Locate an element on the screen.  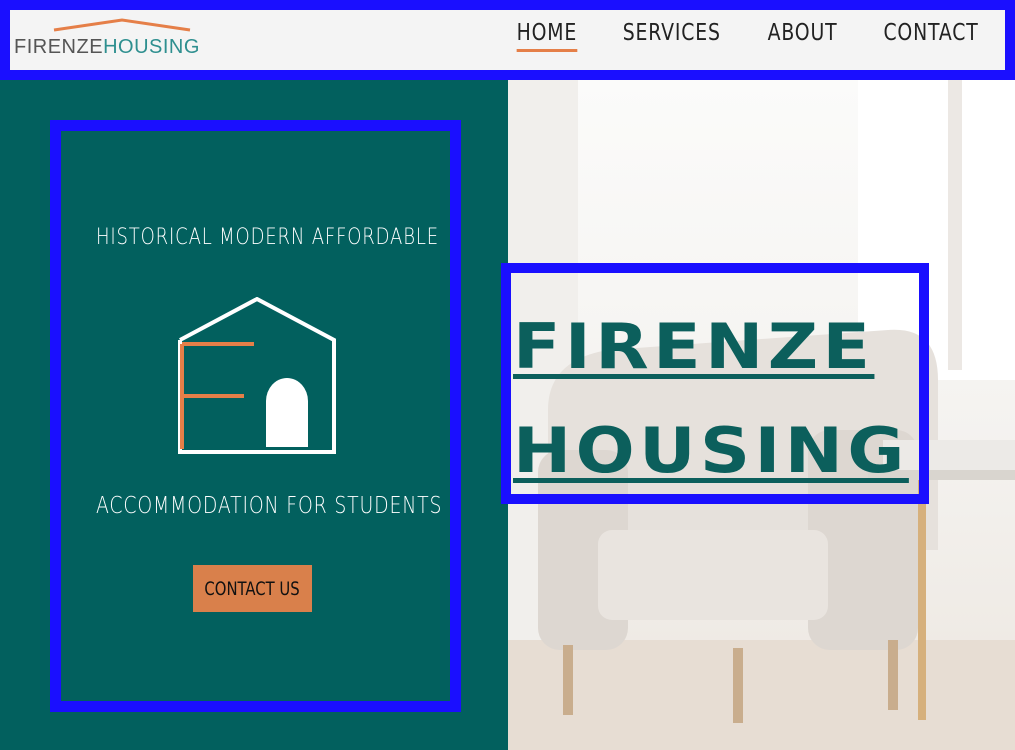
nav-home: HOME is located at coordinates (547, 36).